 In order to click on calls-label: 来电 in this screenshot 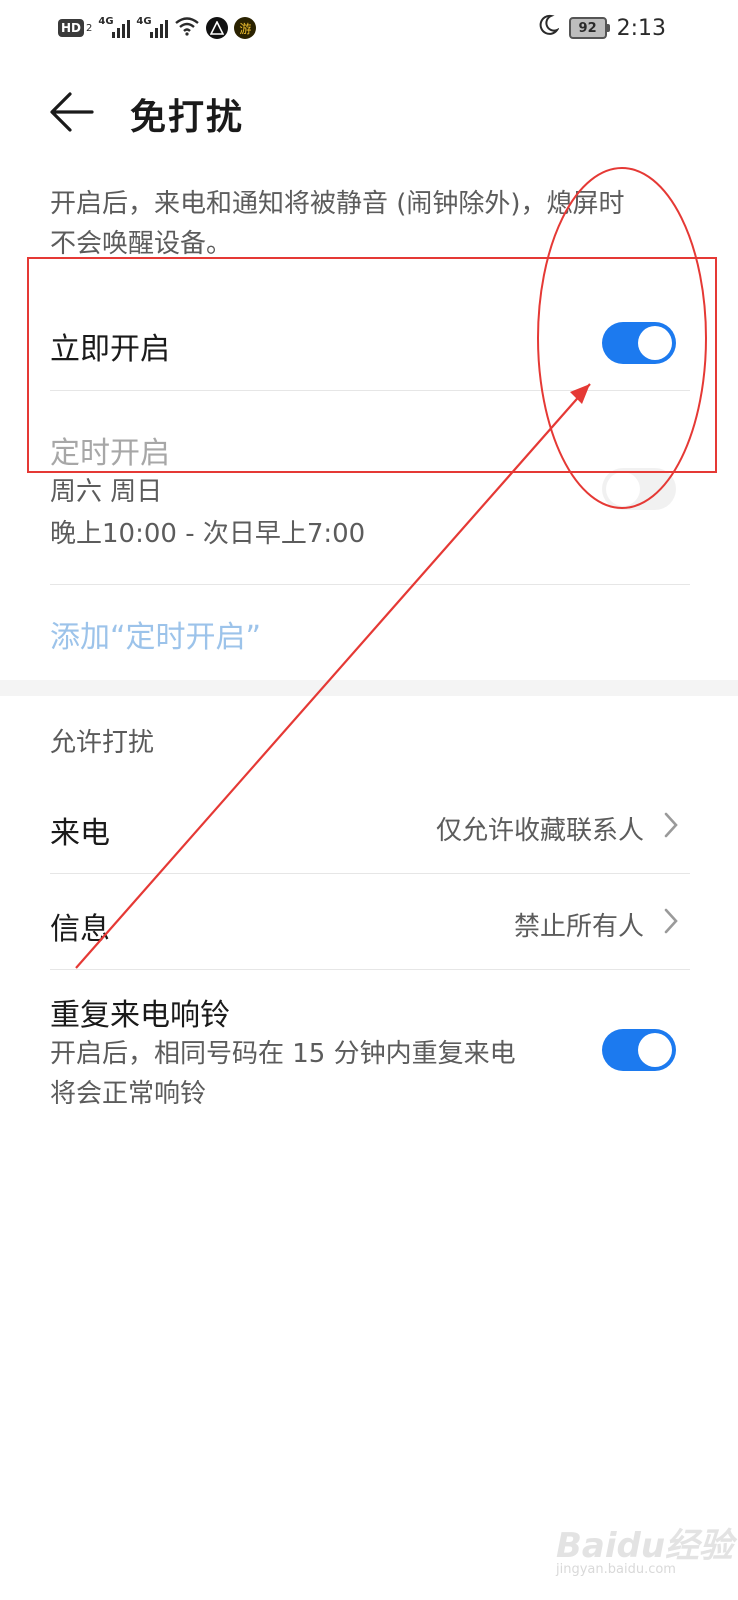, I will do `click(80, 833)`.